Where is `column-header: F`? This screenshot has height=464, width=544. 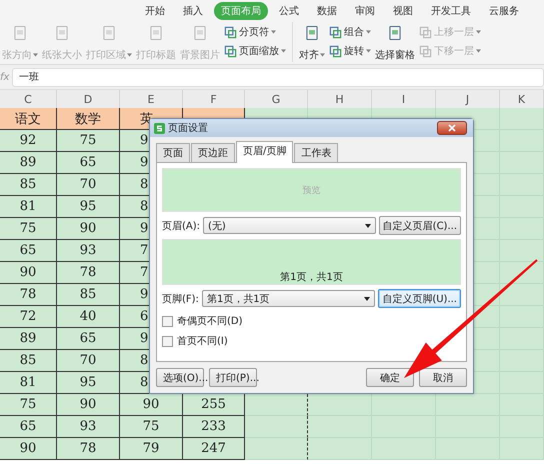 column-header: F is located at coordinates (214, 99).